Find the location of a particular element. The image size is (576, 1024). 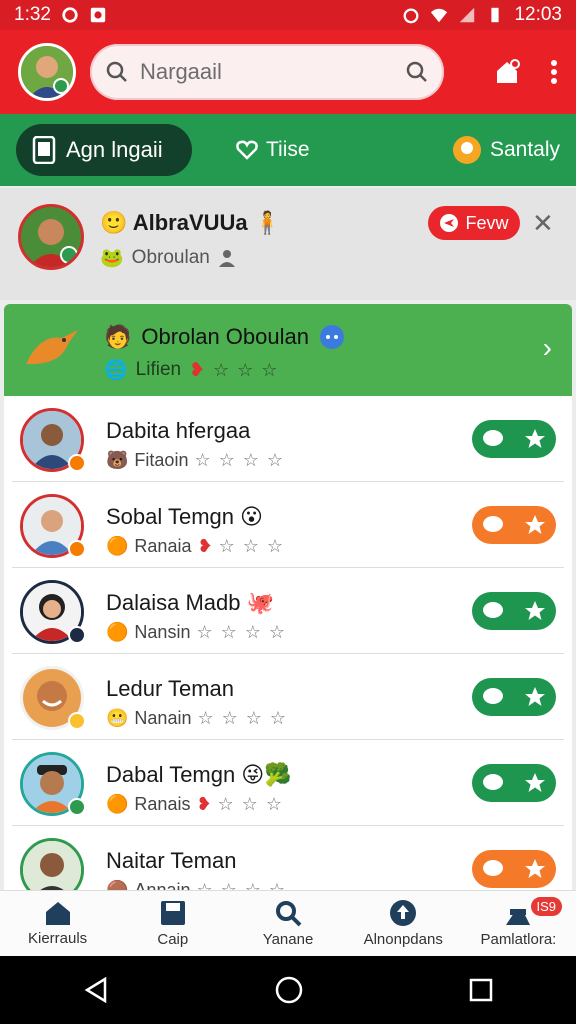

row-sub: 🟠 Nansin ☆☆☆☆ is located at coordinates (199, 632).